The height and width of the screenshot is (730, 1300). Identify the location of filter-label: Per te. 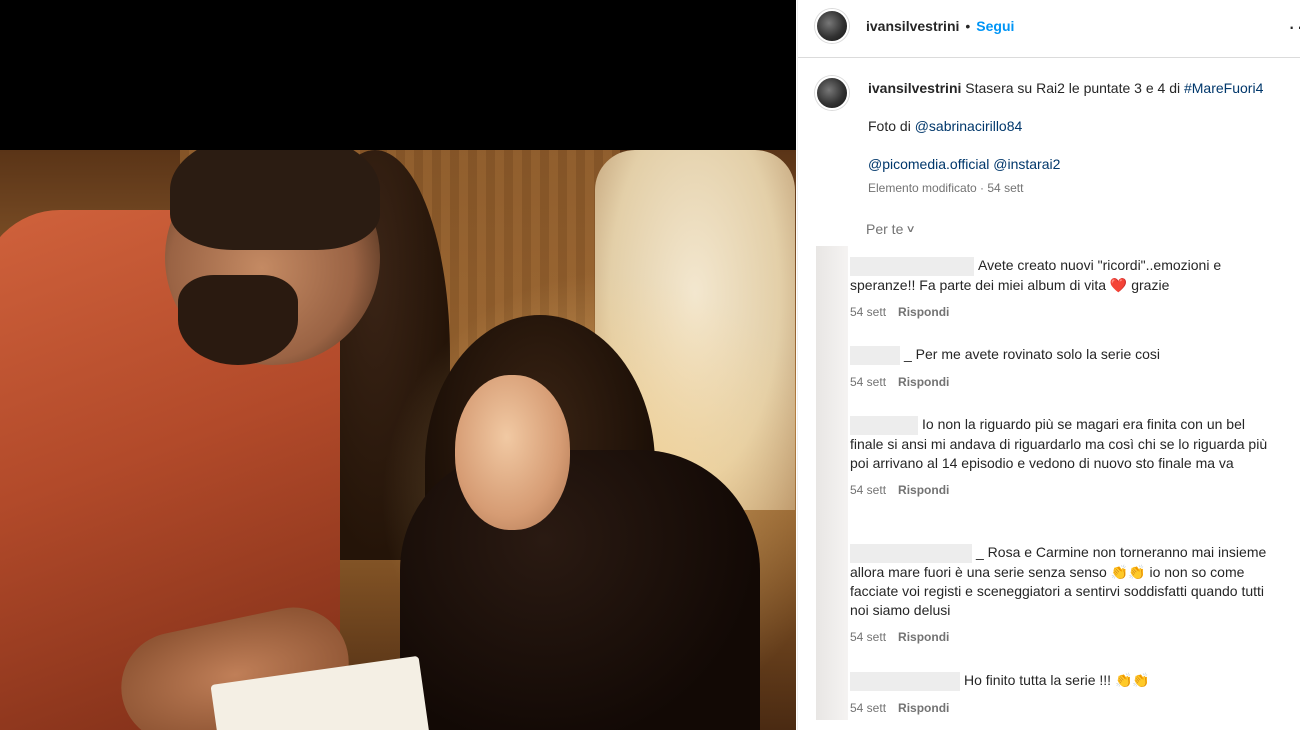
(885, 229).